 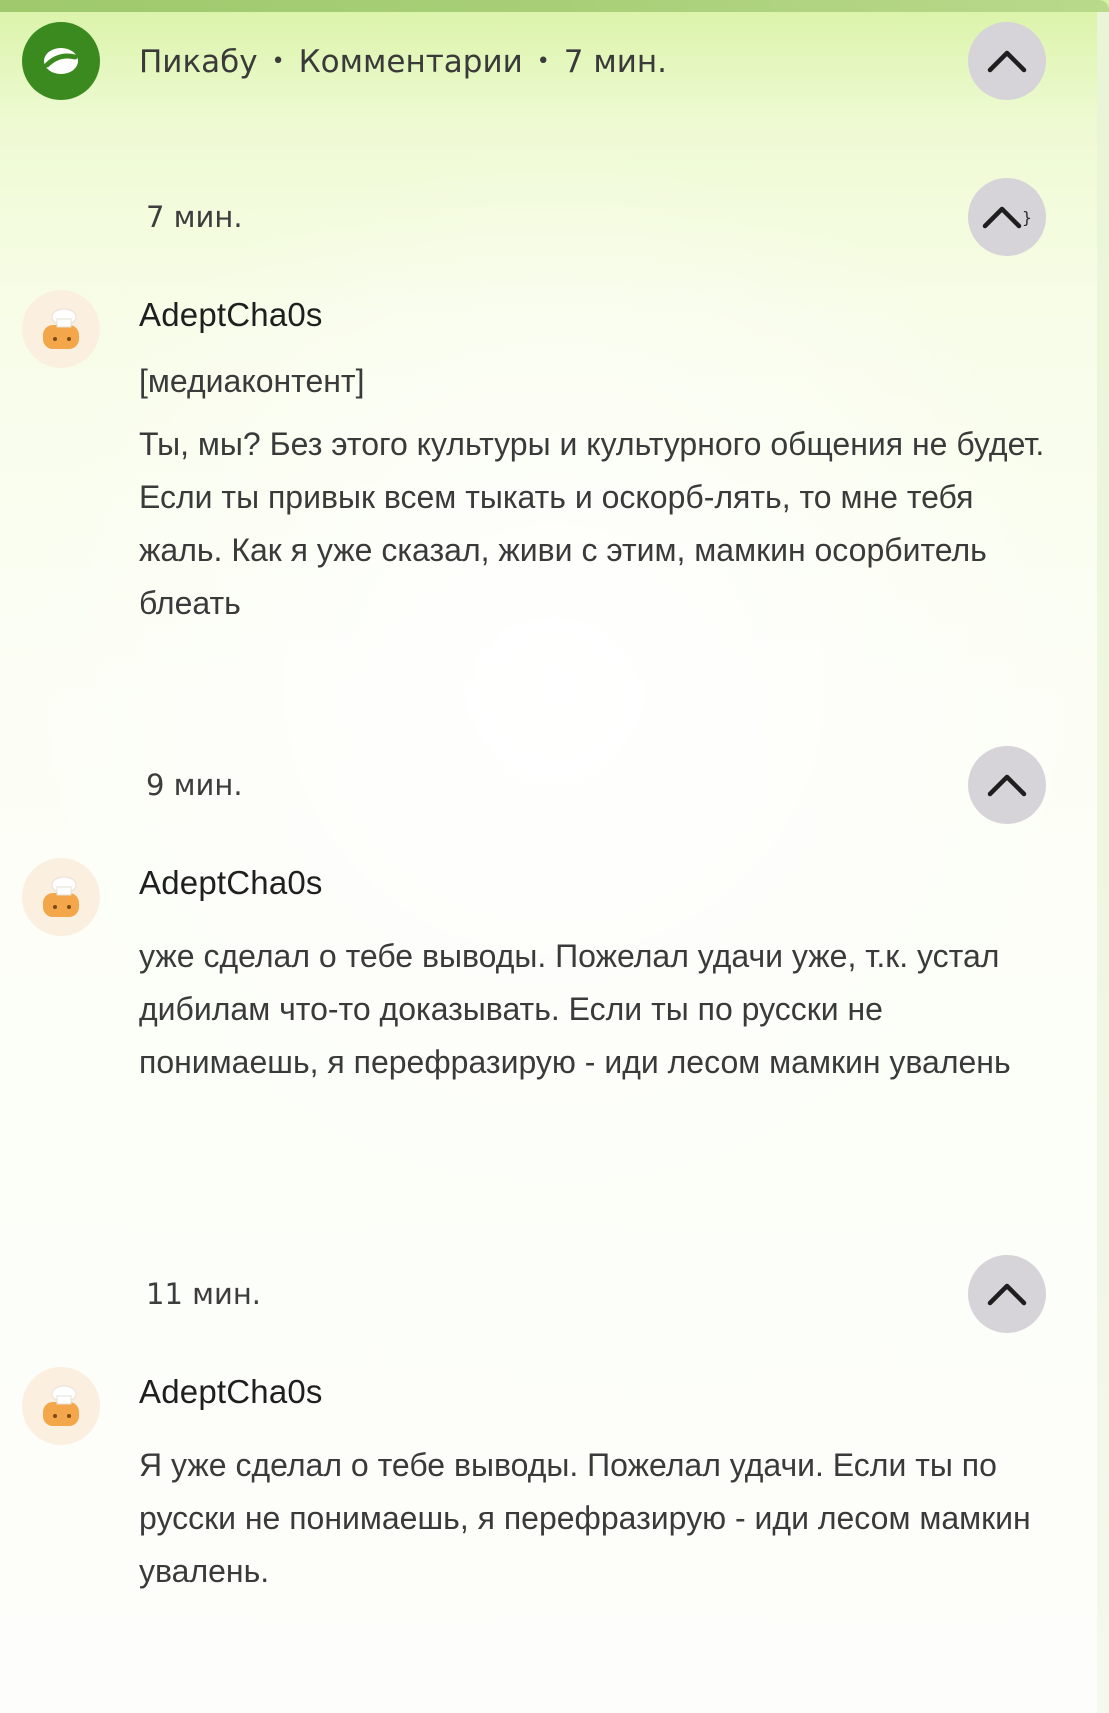 I want to click on comment-time: 11 мин., so click(x=204, y=1294).